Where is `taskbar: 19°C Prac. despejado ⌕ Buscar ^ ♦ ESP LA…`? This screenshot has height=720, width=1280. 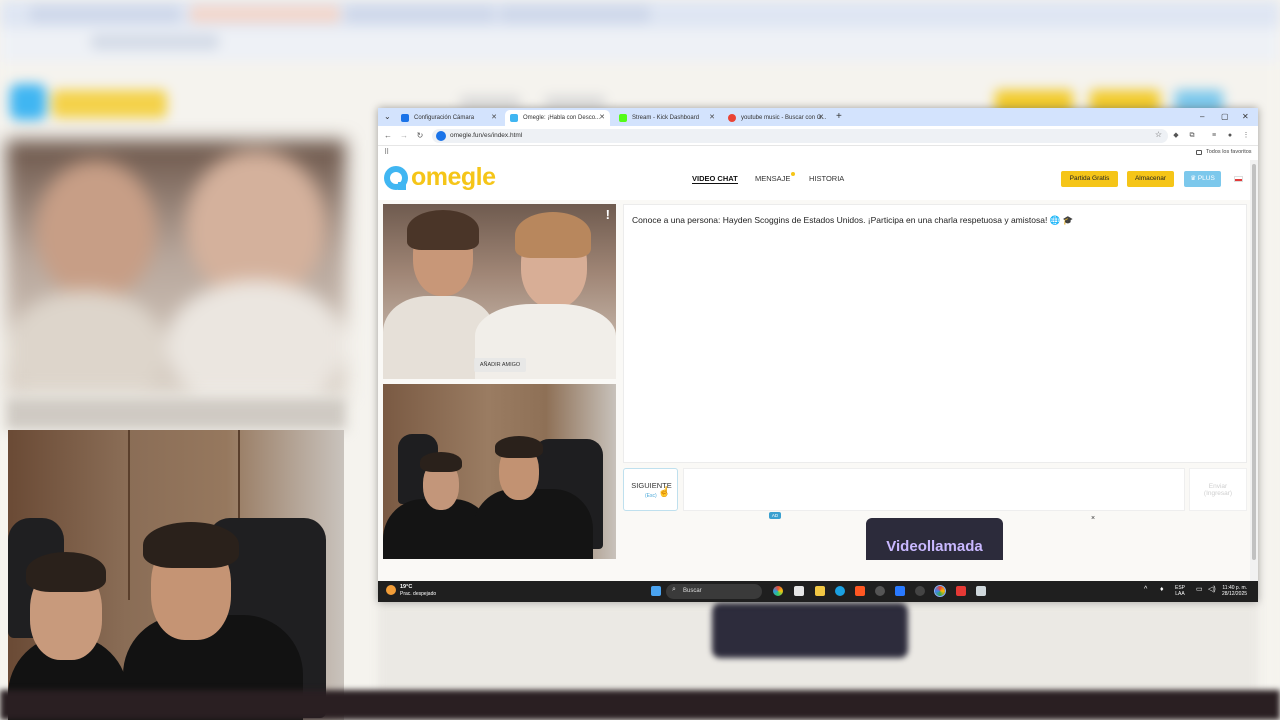
taskbar: 19°C Prac. despejado ⌕ Buscar ^ ♦ ESP LA… is located at coordinates (818, 591).